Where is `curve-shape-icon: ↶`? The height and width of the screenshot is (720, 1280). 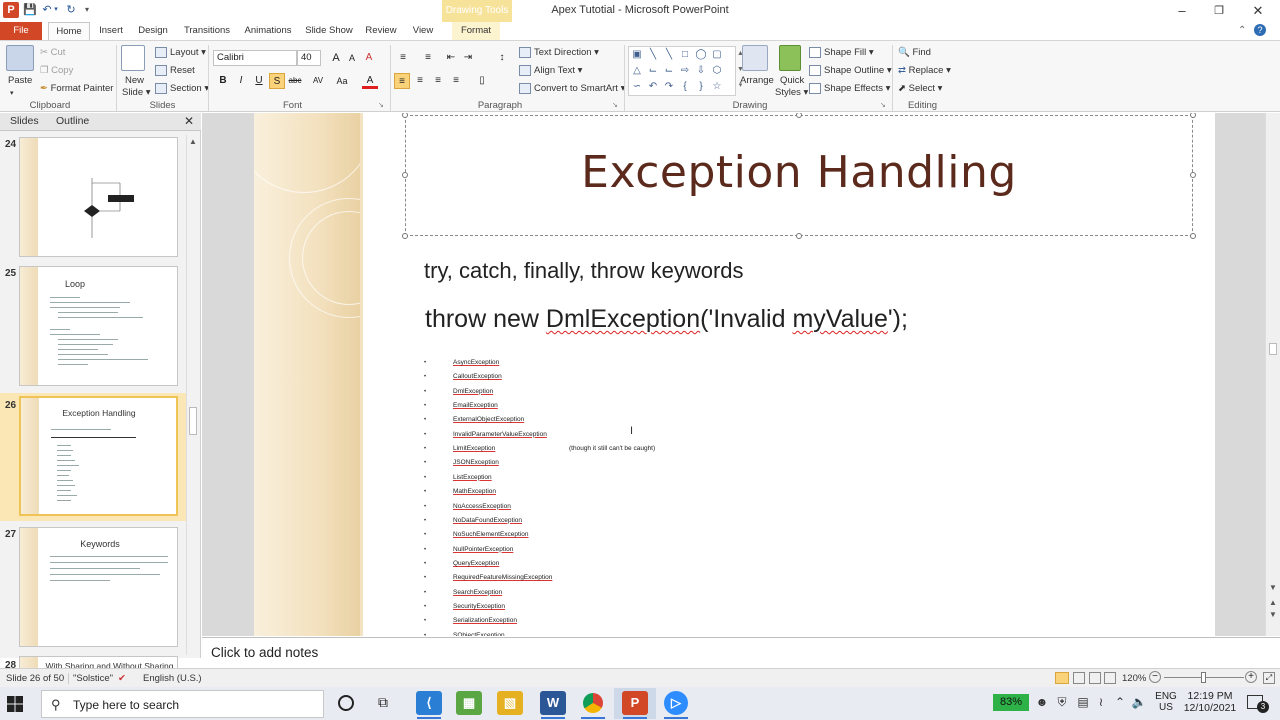 curve-shape-icon: ↶ is located at coordinates (653, 87).